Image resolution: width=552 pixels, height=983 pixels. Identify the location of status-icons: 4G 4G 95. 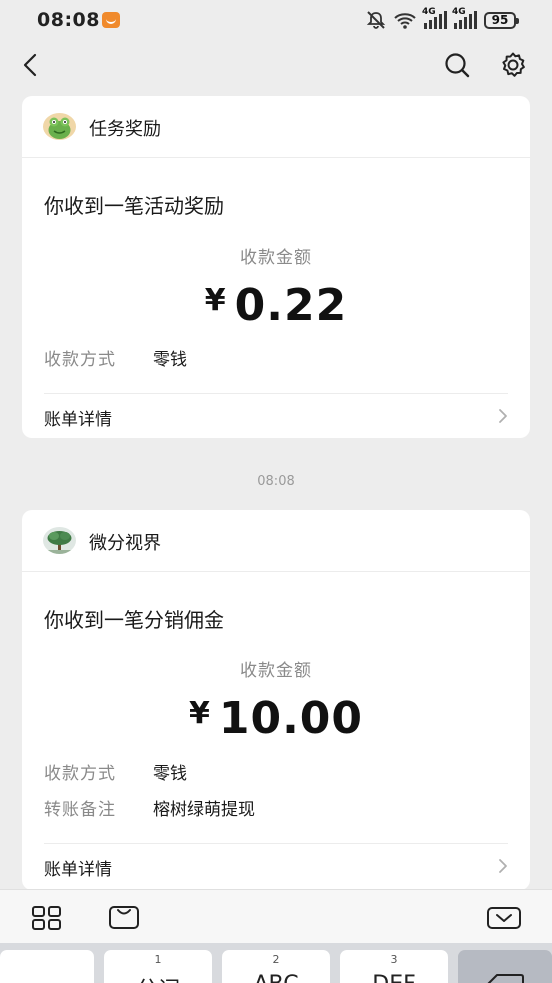
(442, 19).